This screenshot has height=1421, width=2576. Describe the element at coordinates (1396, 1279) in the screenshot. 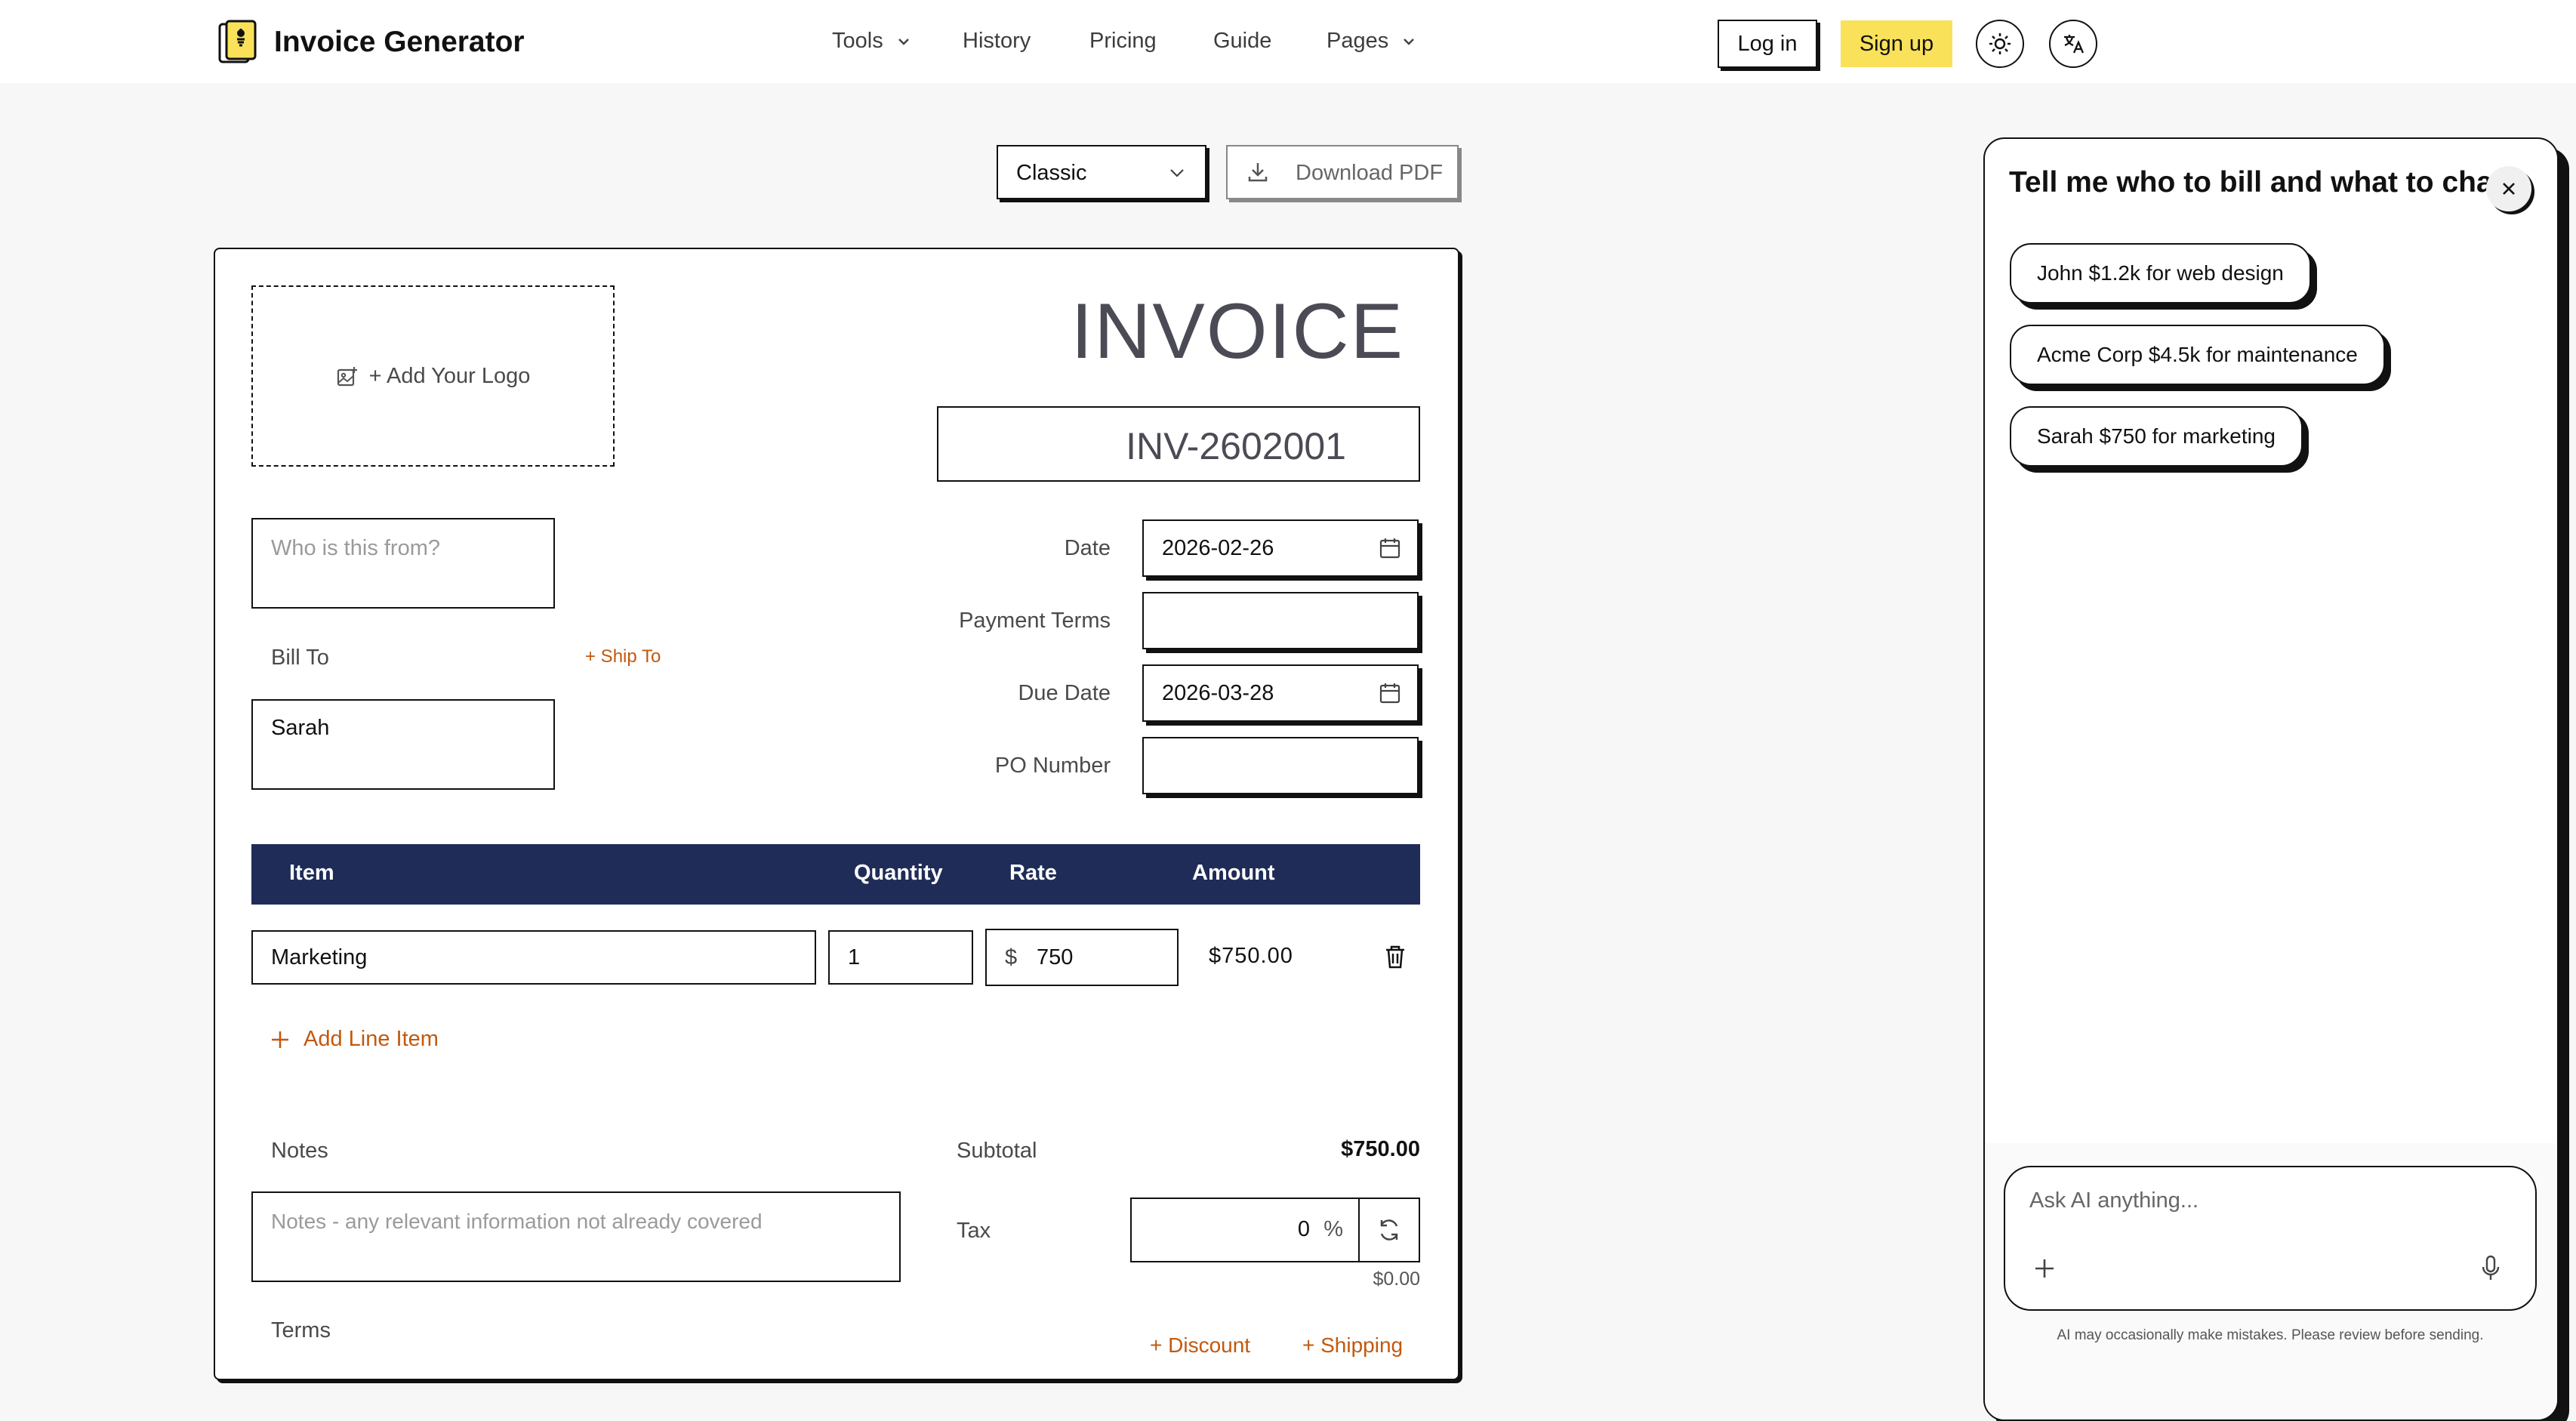

I see `tax-amount: $0.00` at that location.